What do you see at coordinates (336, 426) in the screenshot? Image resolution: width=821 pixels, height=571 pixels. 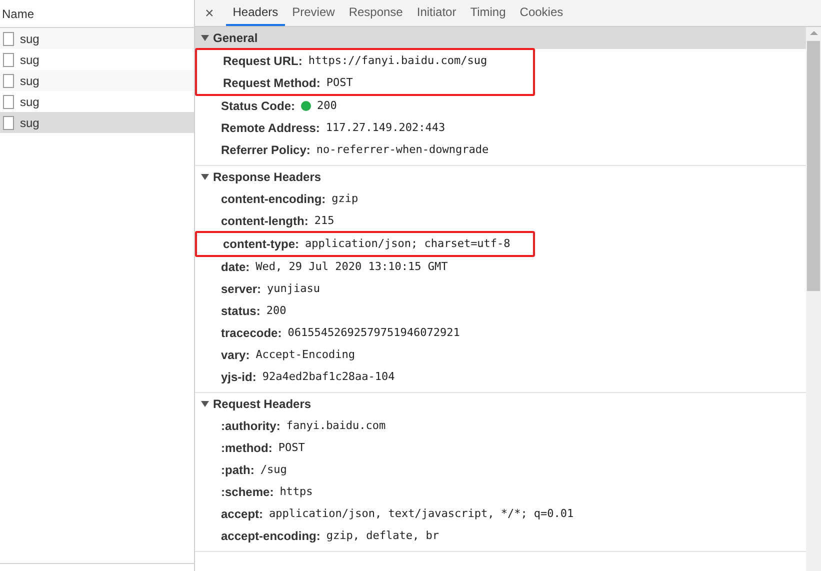 I see `header-value: fanyi.baidu.com` at bounding box center [336, 426].